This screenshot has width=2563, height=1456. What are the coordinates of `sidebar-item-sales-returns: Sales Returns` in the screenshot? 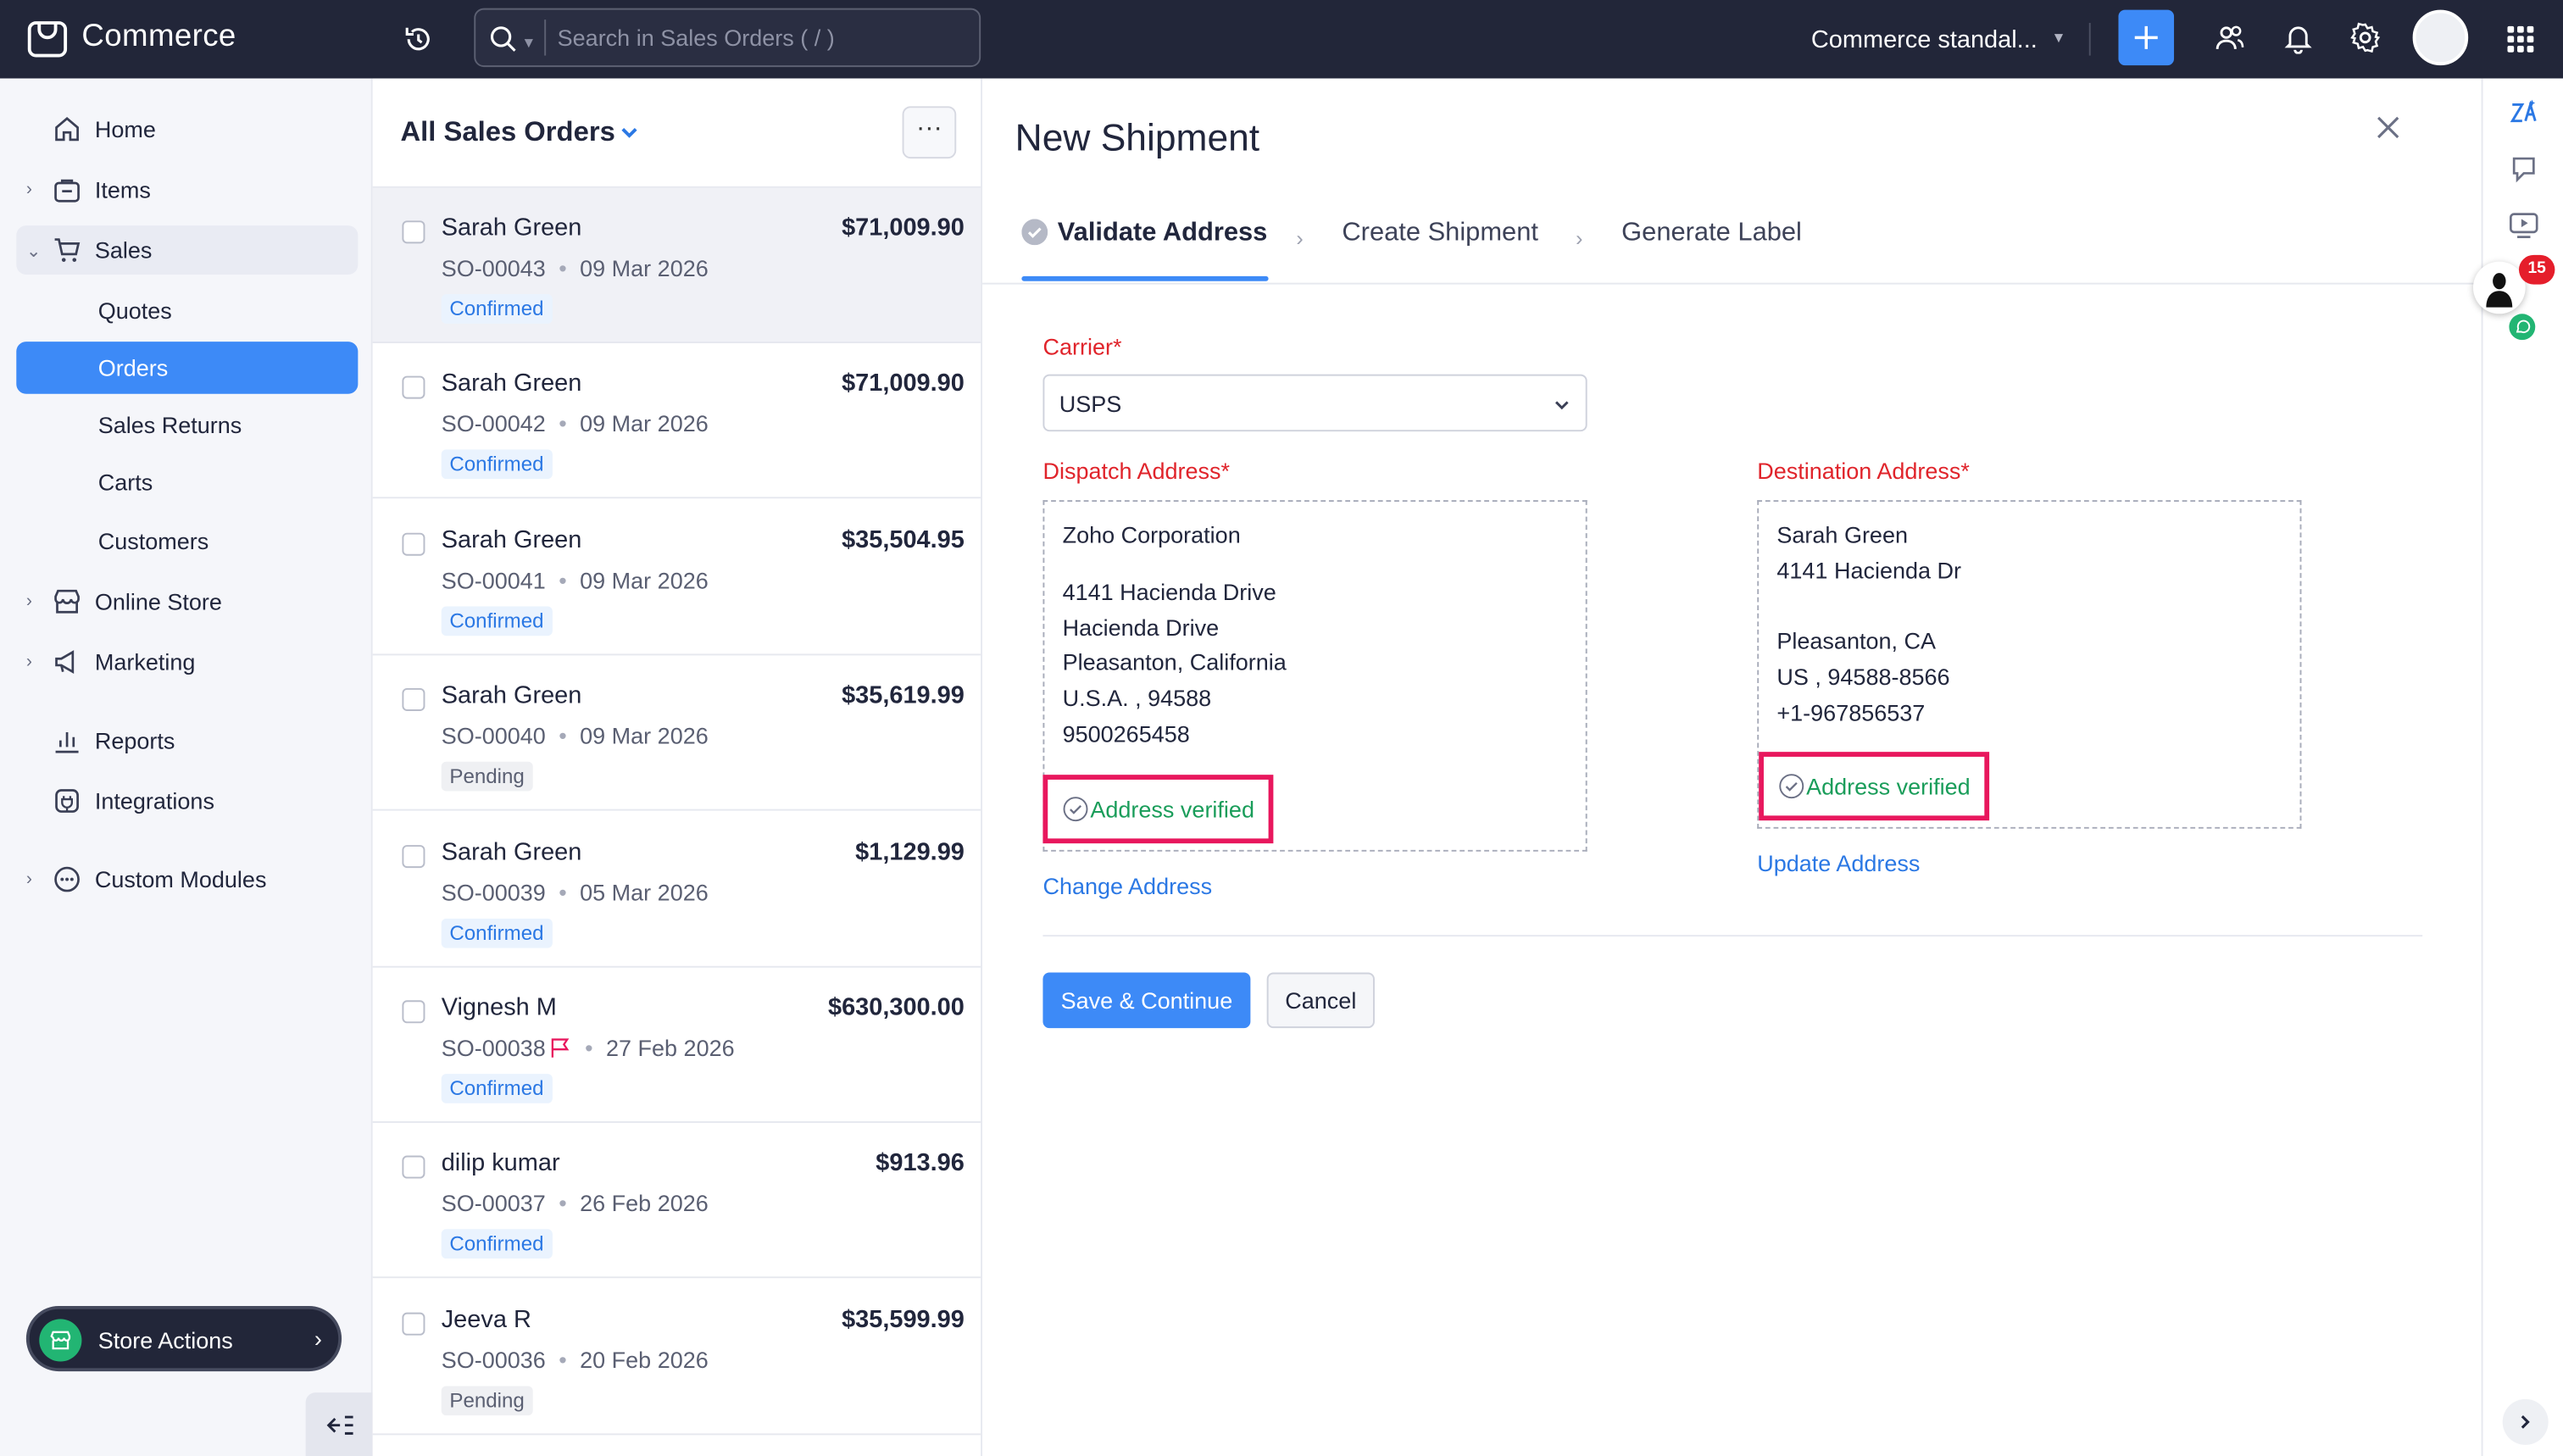 It's located at (187, 425).